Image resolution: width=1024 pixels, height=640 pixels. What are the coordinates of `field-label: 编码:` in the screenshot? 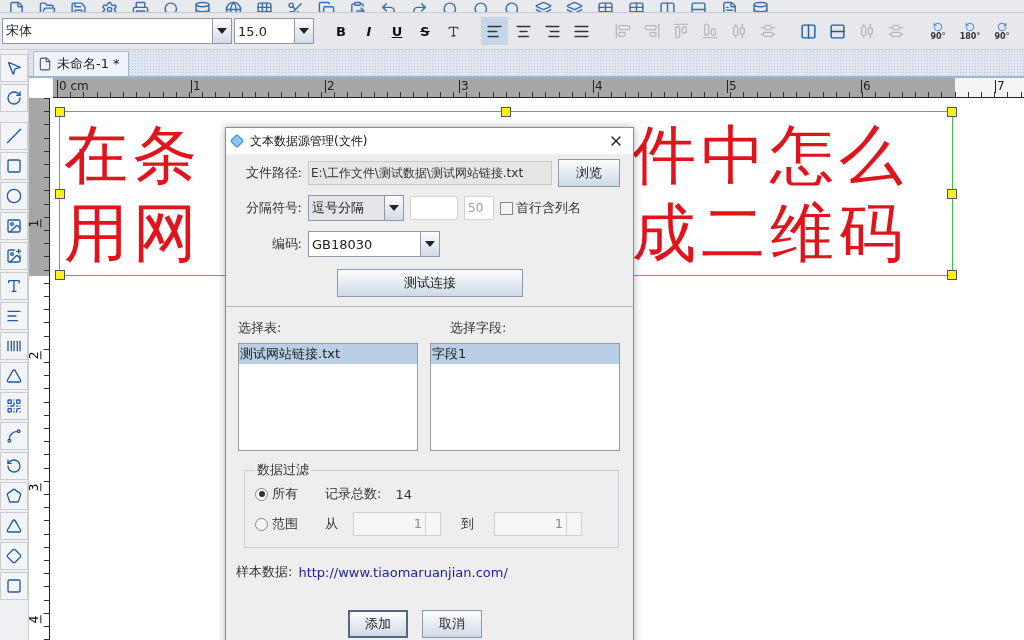 It's located at (286, 244).